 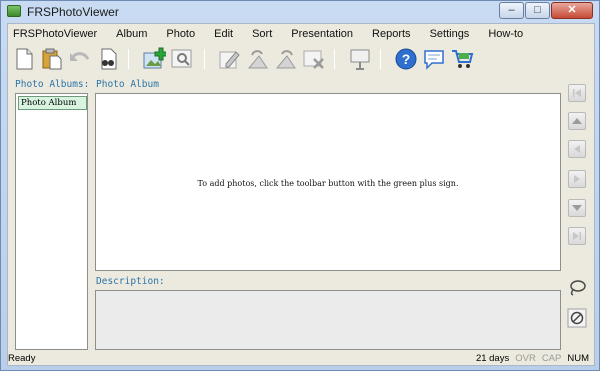 What do you see at coordinates (22, 358) in the screenshot?
I see `status-text: Ready` at bounding box center [22, 358].